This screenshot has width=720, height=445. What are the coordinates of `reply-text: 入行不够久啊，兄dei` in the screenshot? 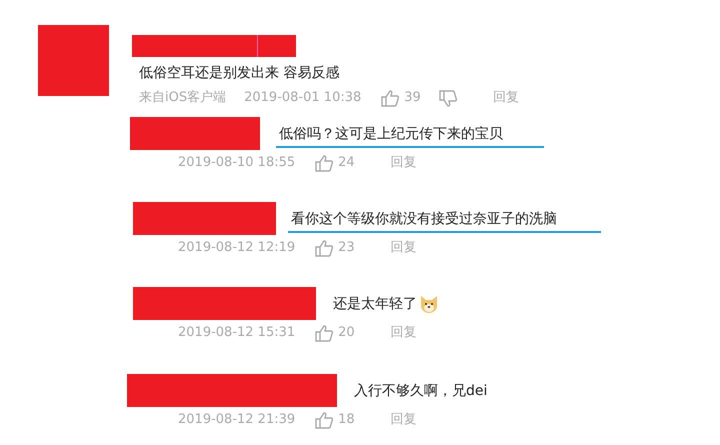 It's located at (421, 391).